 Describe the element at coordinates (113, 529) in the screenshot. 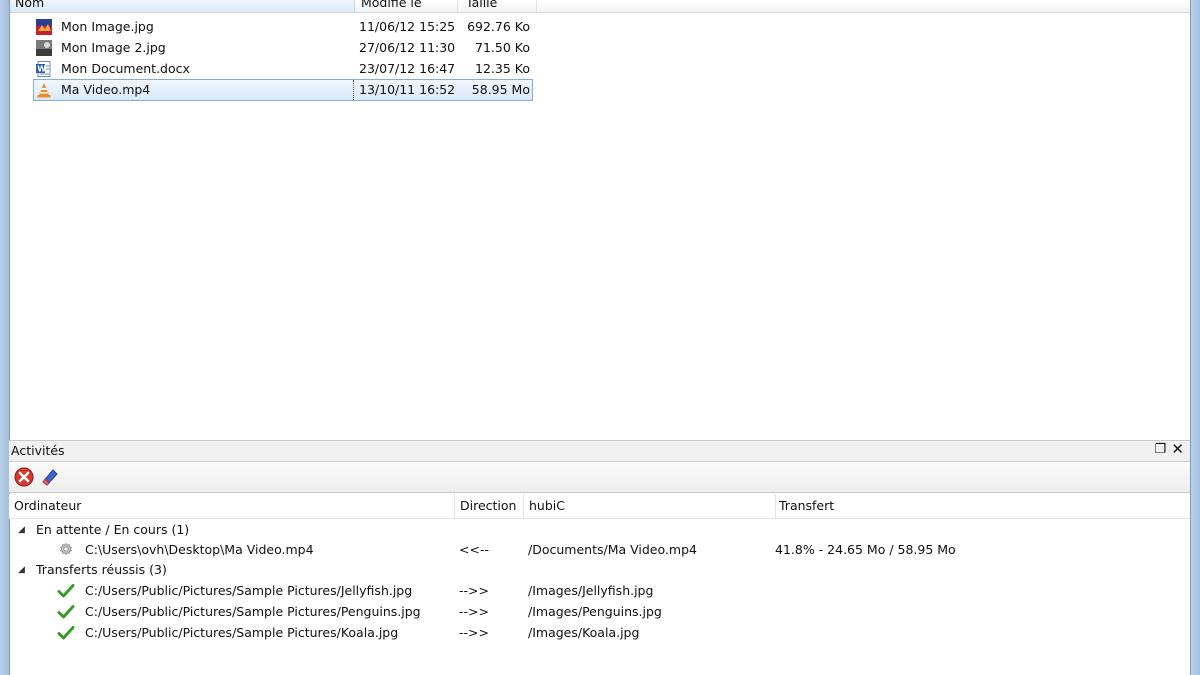

I see `group-label: En attente / En cours (1)` at that location.